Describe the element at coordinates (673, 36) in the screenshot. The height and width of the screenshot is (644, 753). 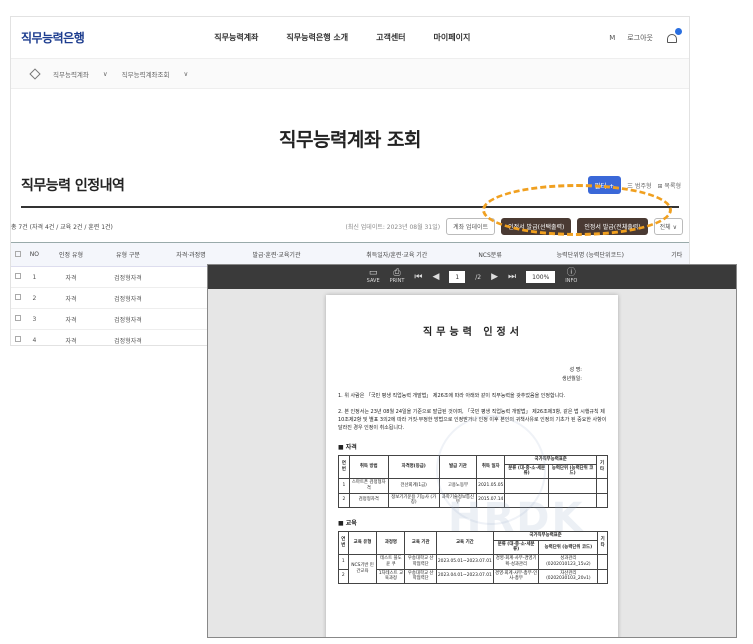
I see `notification-icon` at that location.